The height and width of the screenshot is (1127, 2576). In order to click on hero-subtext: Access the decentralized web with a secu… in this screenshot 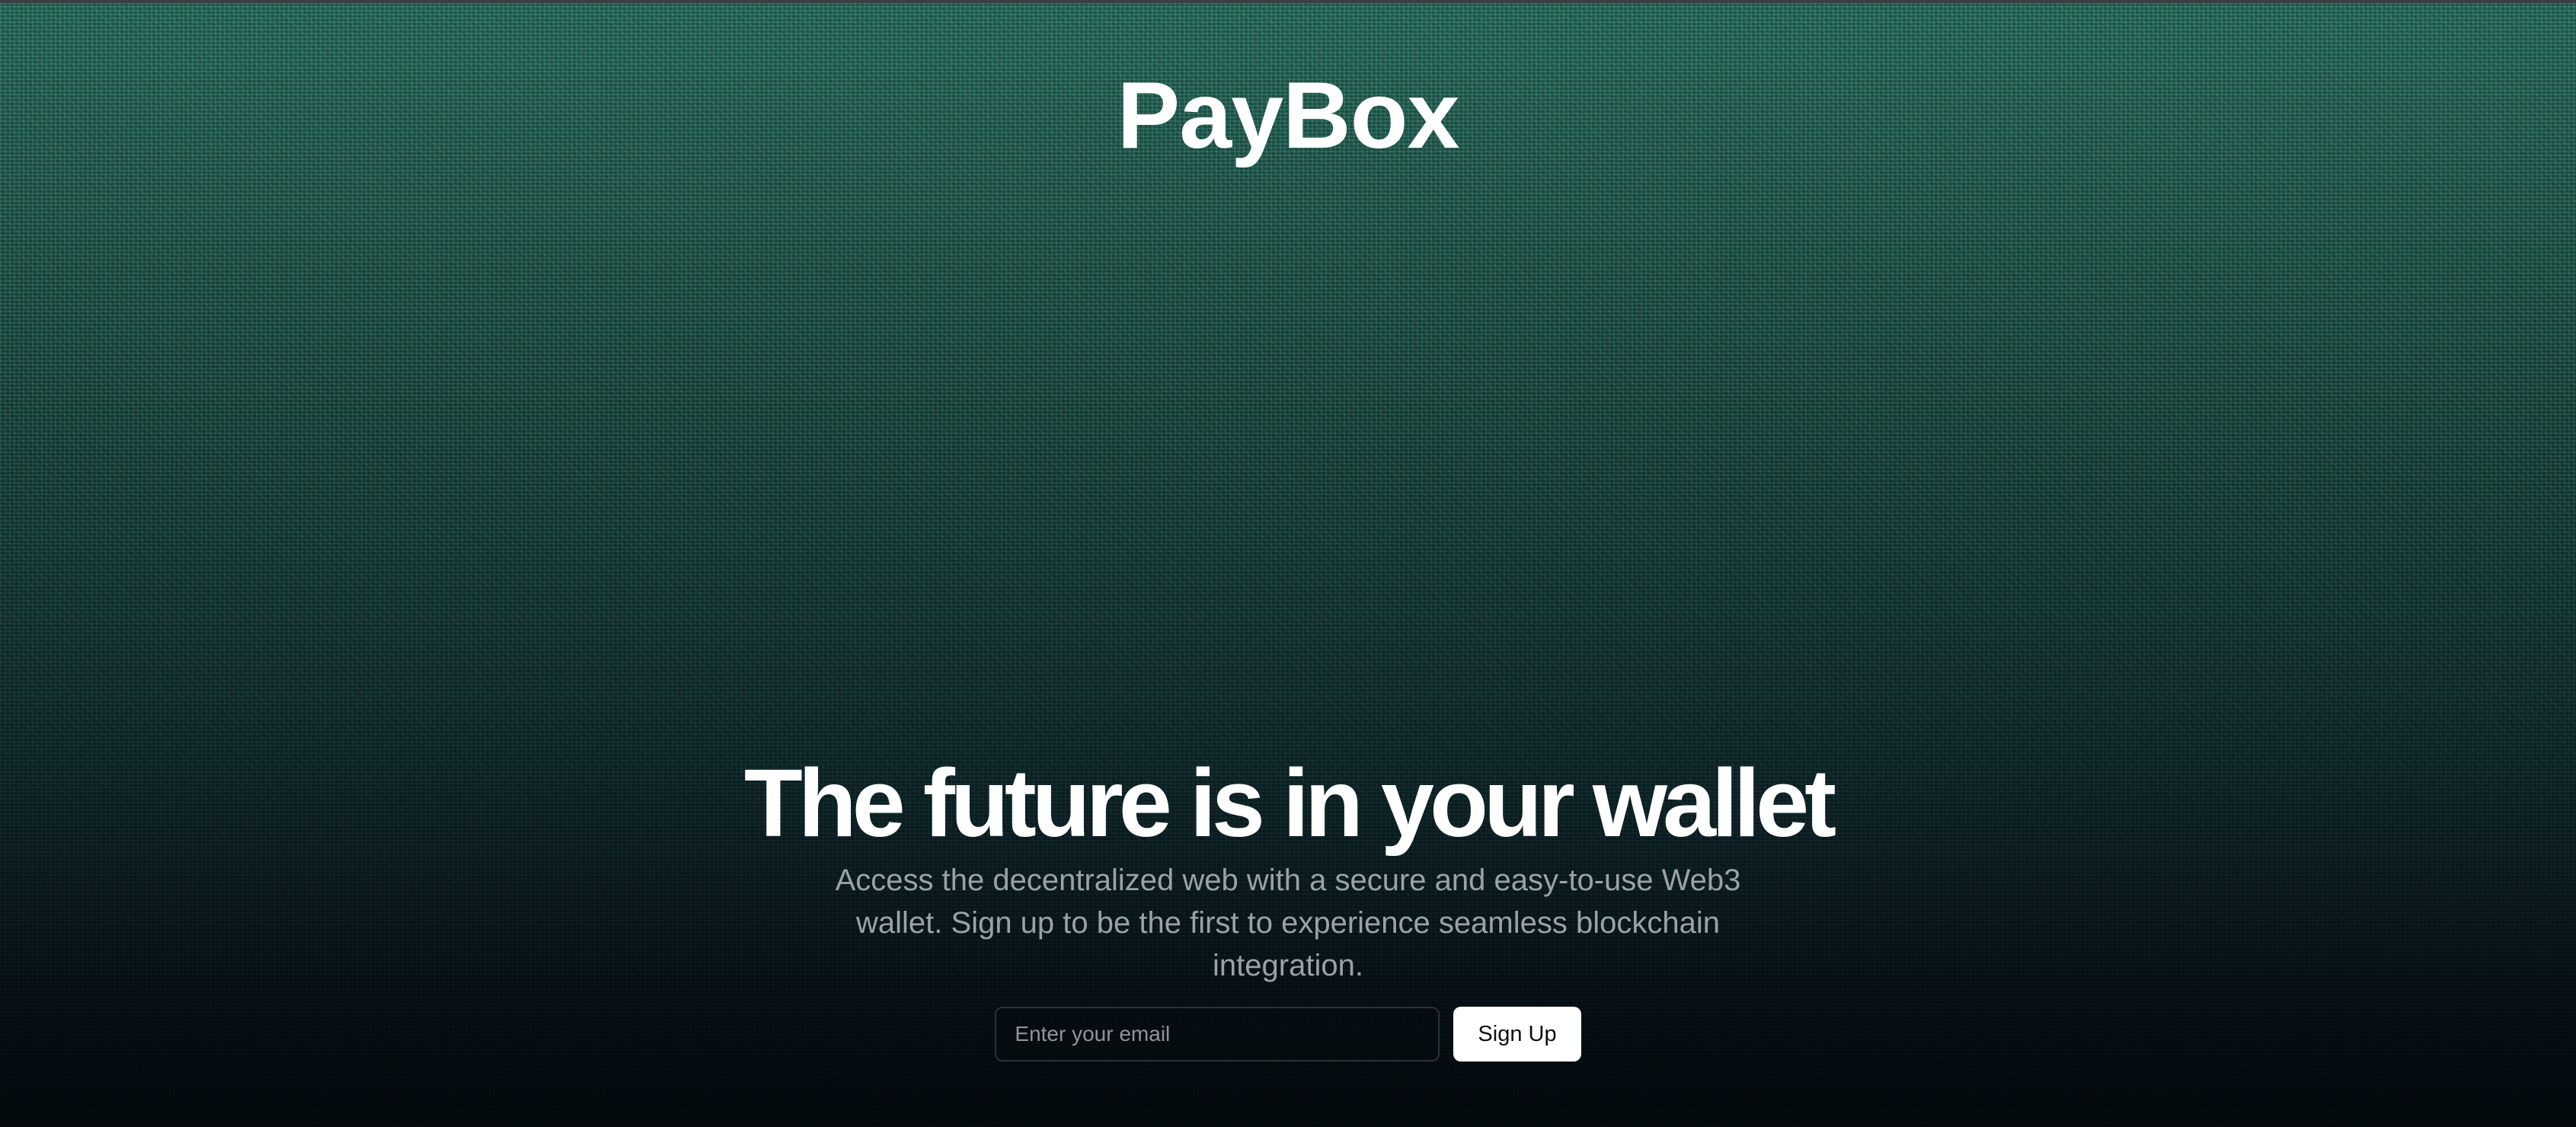, I will do `click(1288, 923)`.